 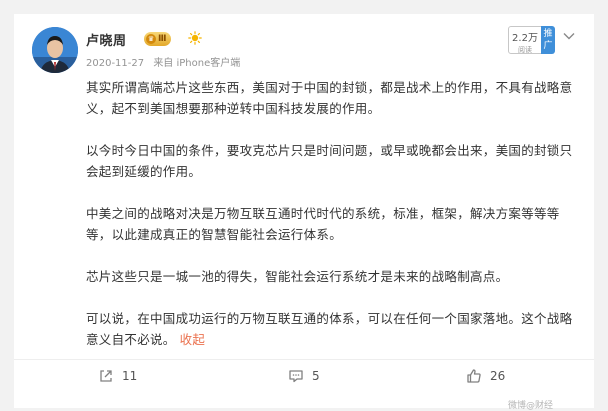 I want to click on username: 卢晓周, so click(x=106, y=39).